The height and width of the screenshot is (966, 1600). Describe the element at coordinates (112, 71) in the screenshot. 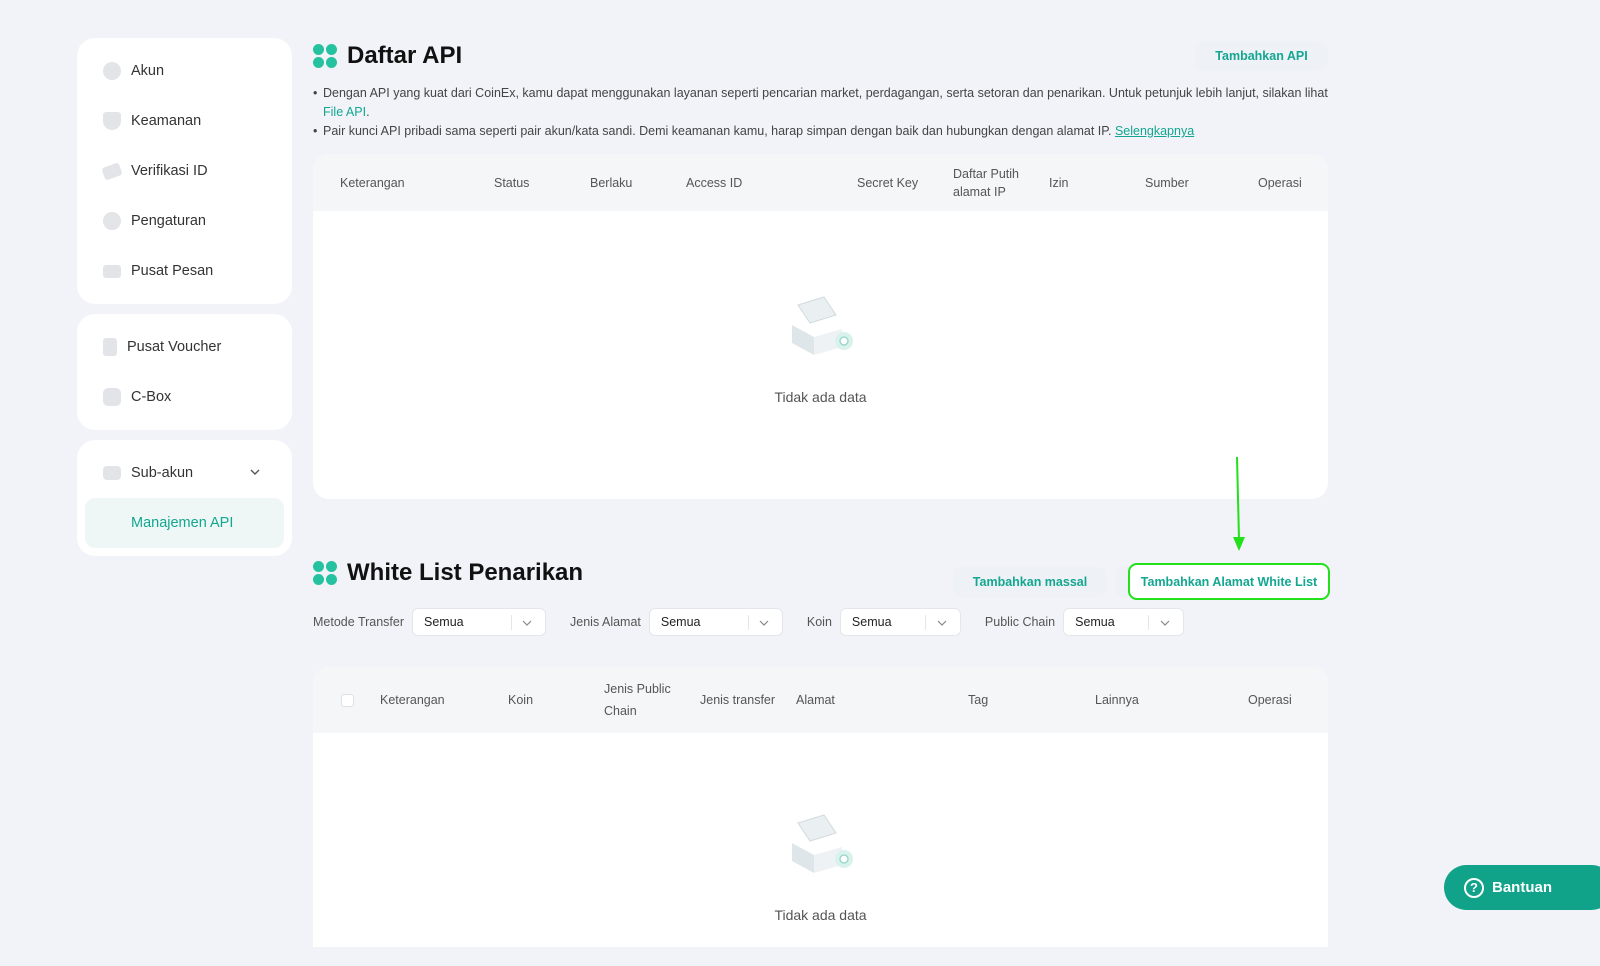

I see `pie-chart-icon` at that location.